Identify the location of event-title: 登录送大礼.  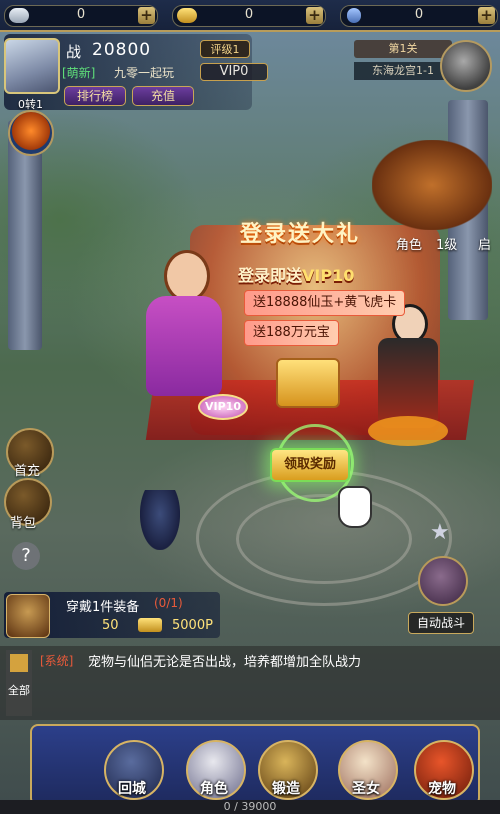
(300, 234).